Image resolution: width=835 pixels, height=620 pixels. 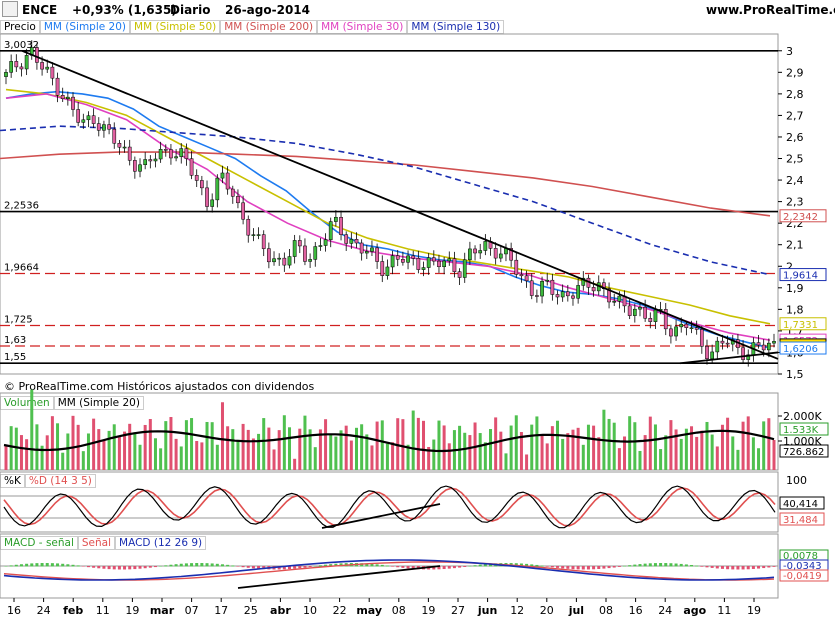 What do you see at coordinates (517, 610) in the screenshot?
I see `x-tick-label: 12` at bounding box center [517, 610].